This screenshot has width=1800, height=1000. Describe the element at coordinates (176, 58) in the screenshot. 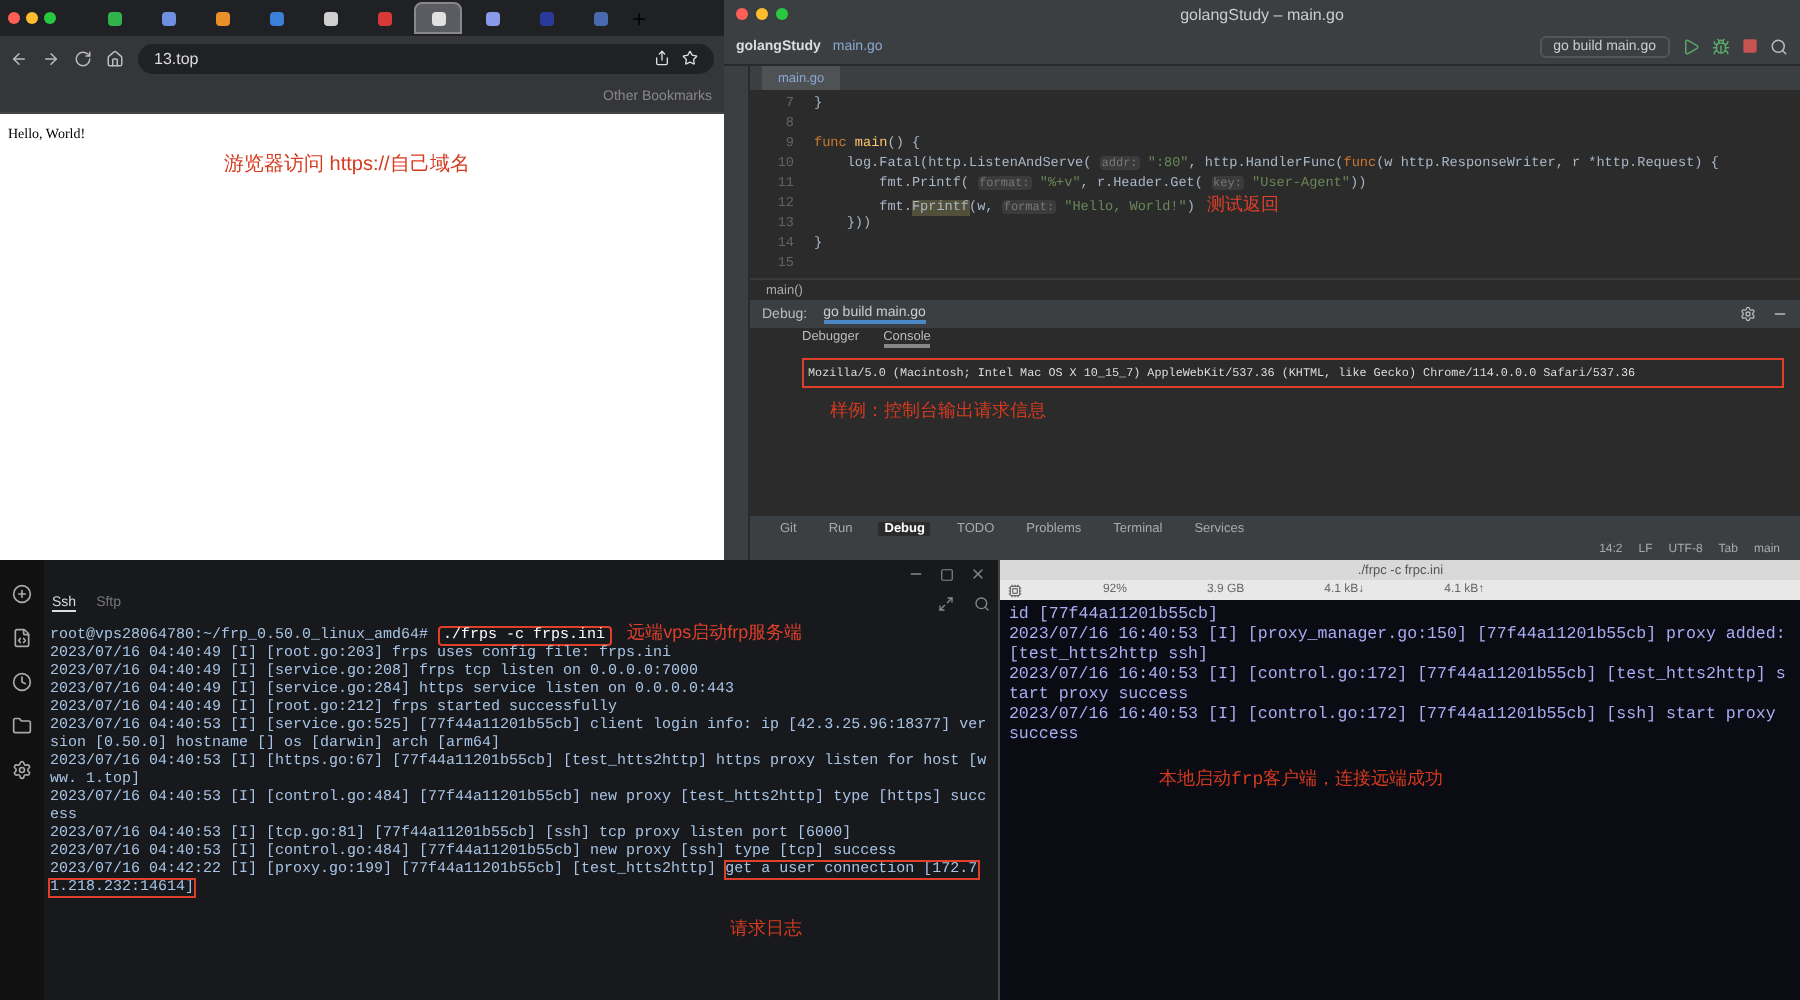

I see `address-text: 13.top` at that location.